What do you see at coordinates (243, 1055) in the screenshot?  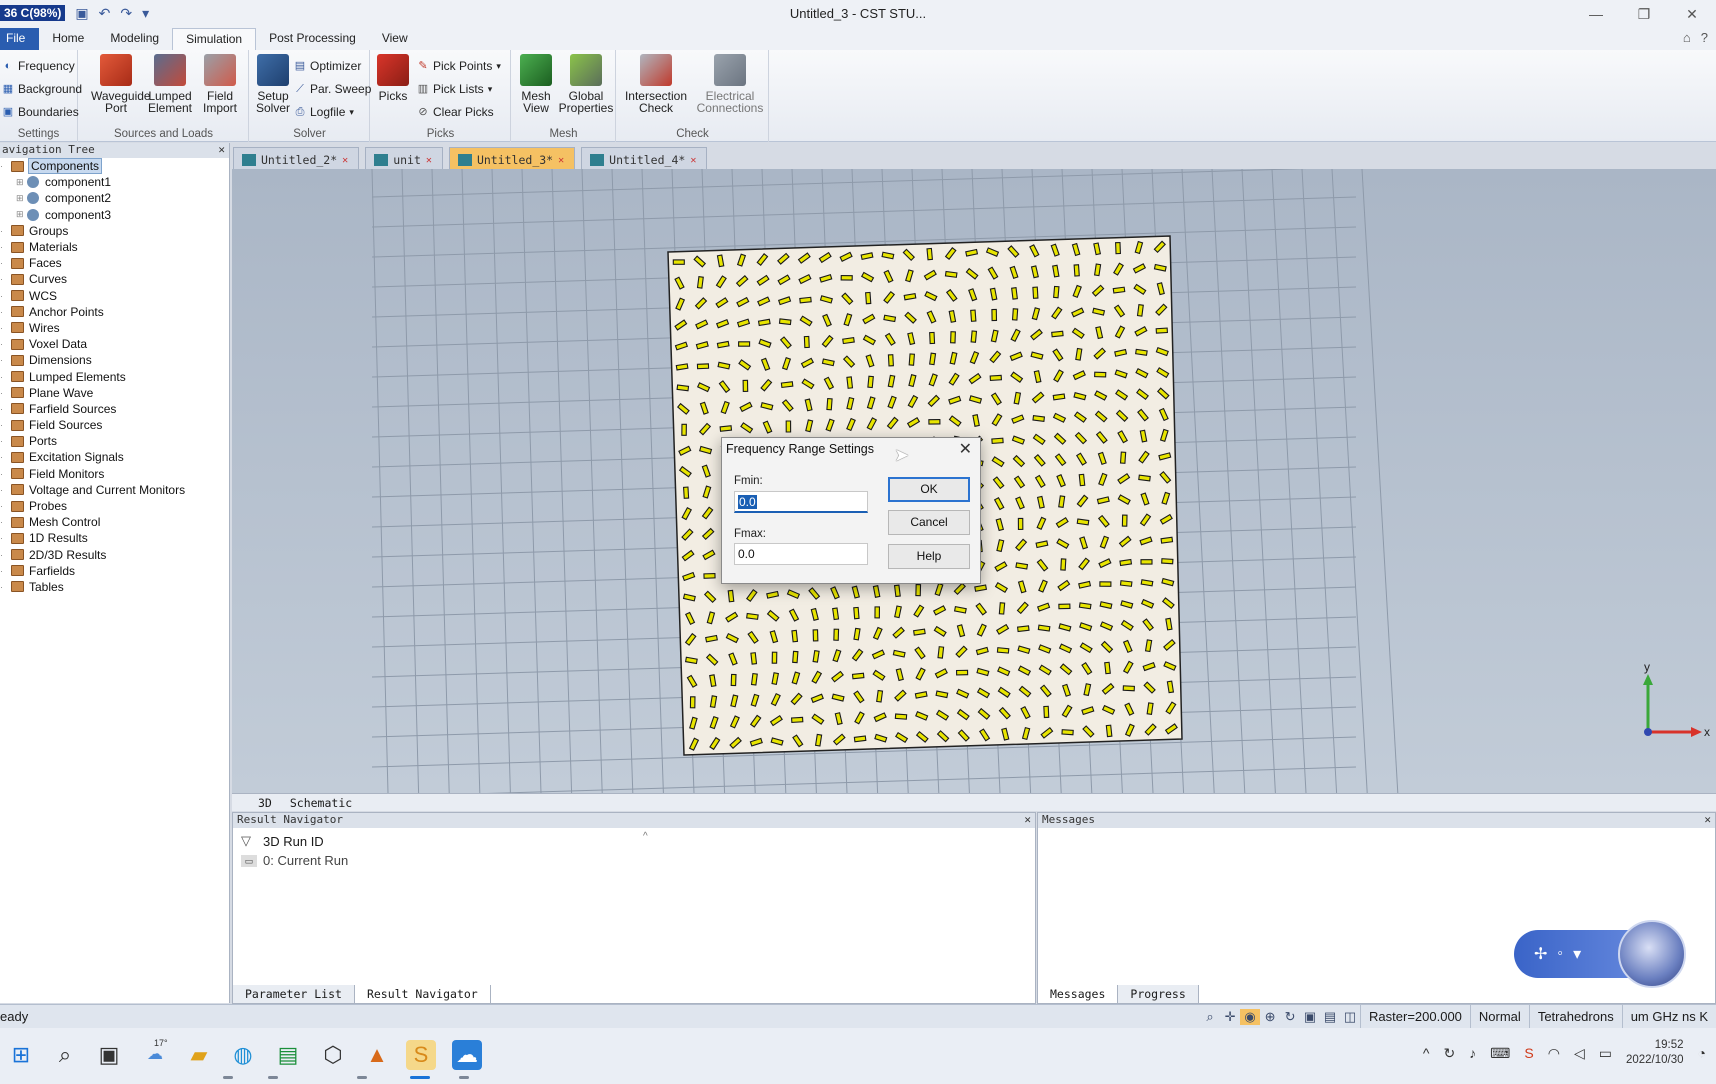 I see `edge-icon: ◍` at bounding box center [243, 1055].